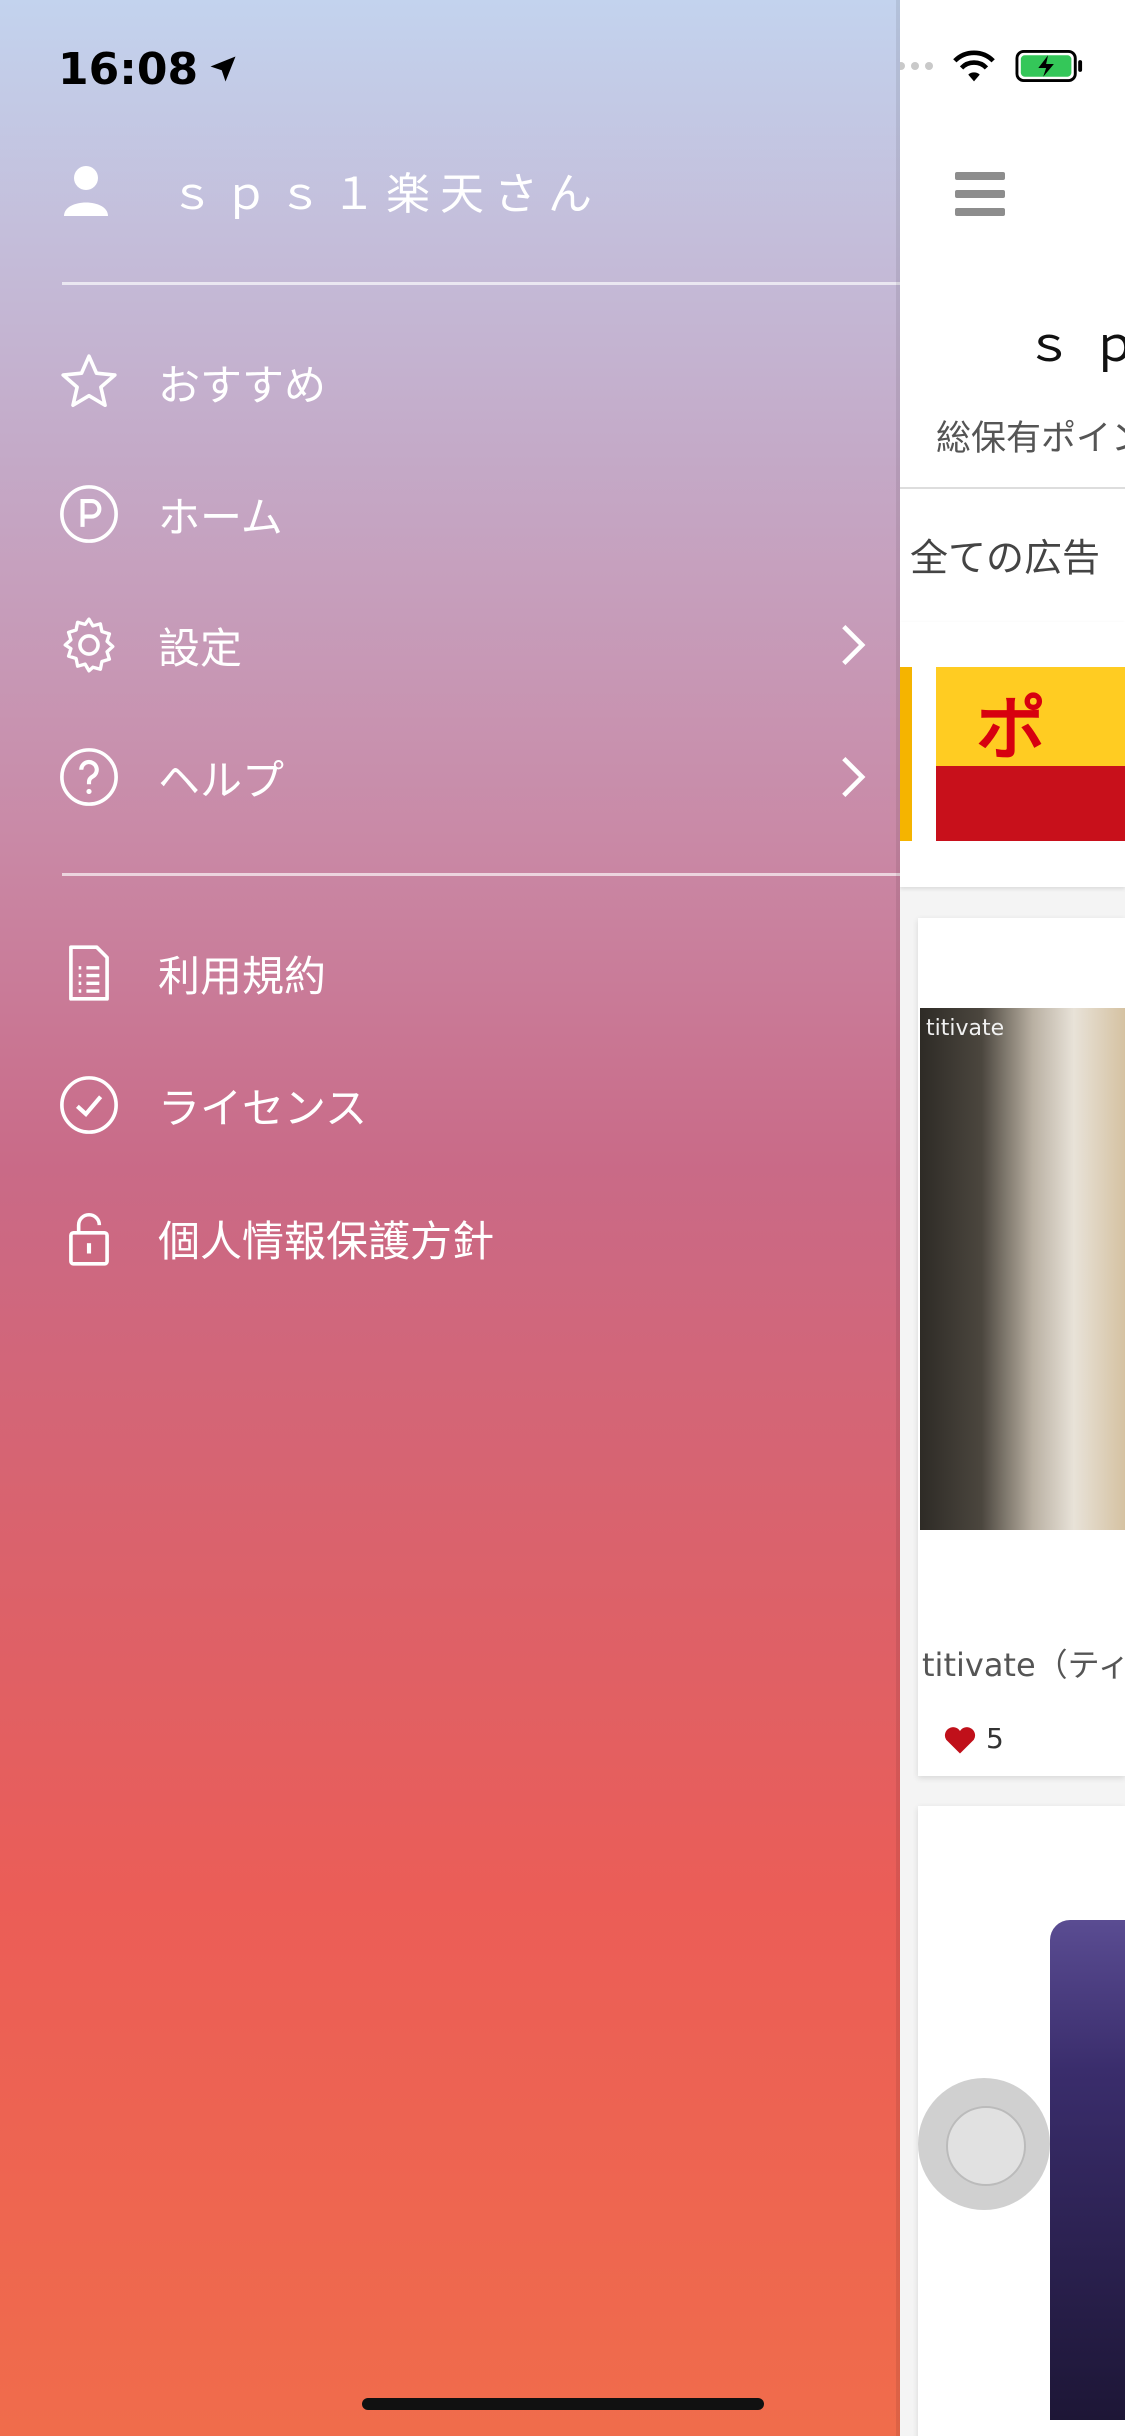 This screenshot has height=2436, width=1125. I want to click on user-profile-row: ｓｐｓ１楽天さん, so click(332, 190).